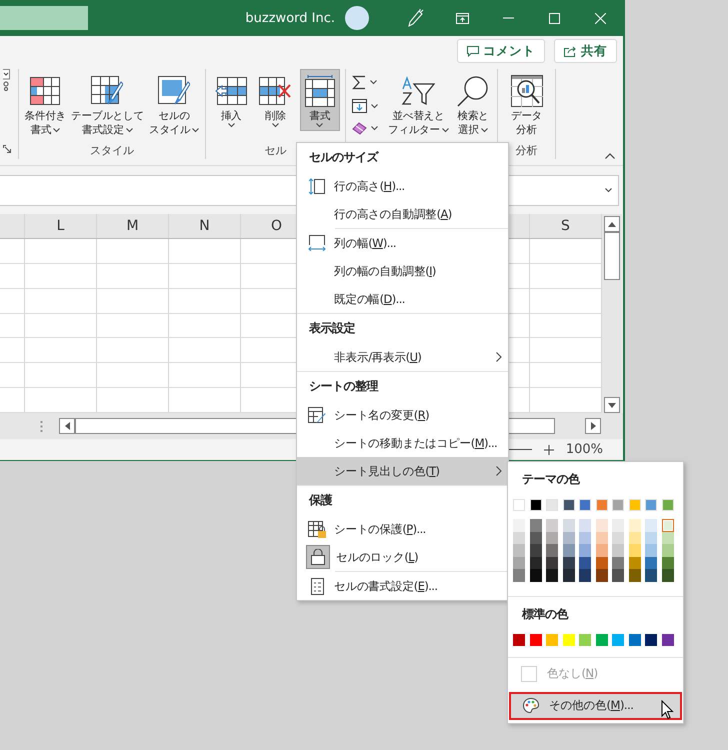 The width and height of the screenshot is (728, 750). I want to click on menu-section-header: 表示設定, so click(332, 328).